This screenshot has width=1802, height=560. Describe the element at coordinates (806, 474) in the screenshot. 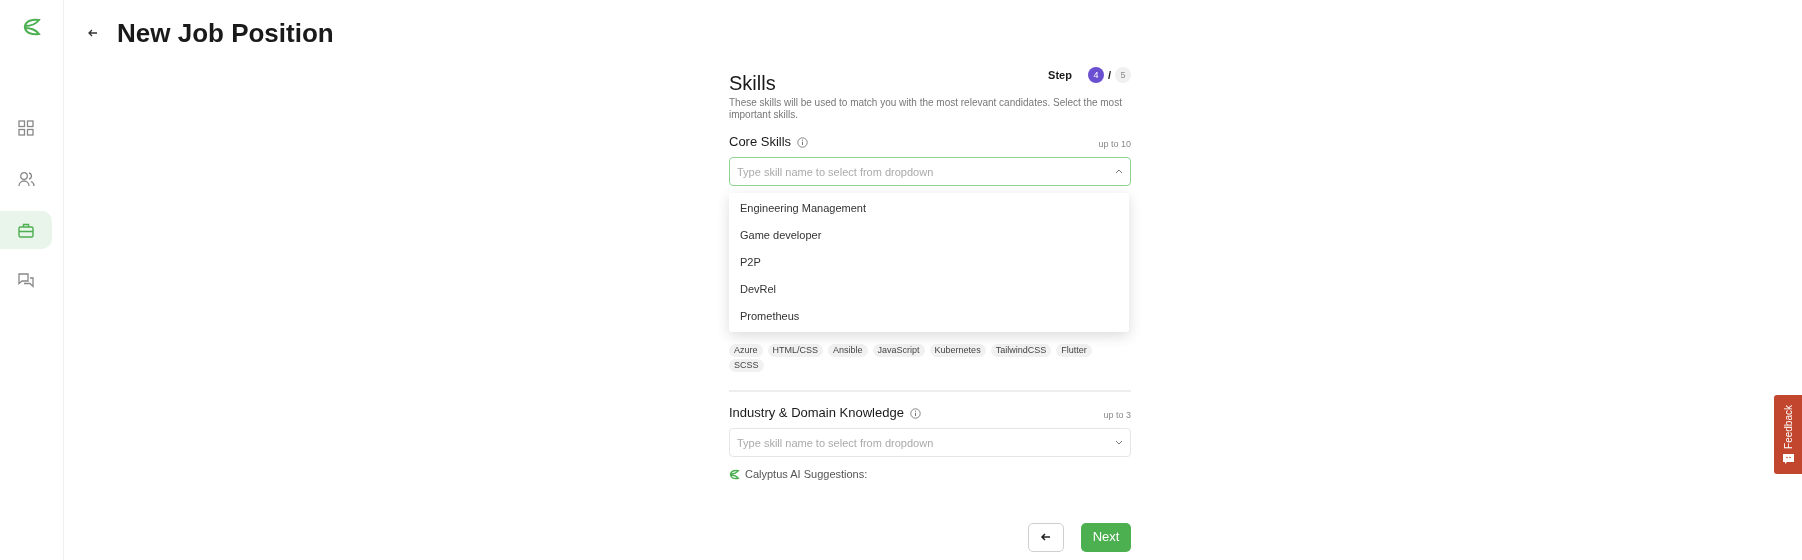

I see `suggestions-label: Calyptus AI Suggestions:` at that location.